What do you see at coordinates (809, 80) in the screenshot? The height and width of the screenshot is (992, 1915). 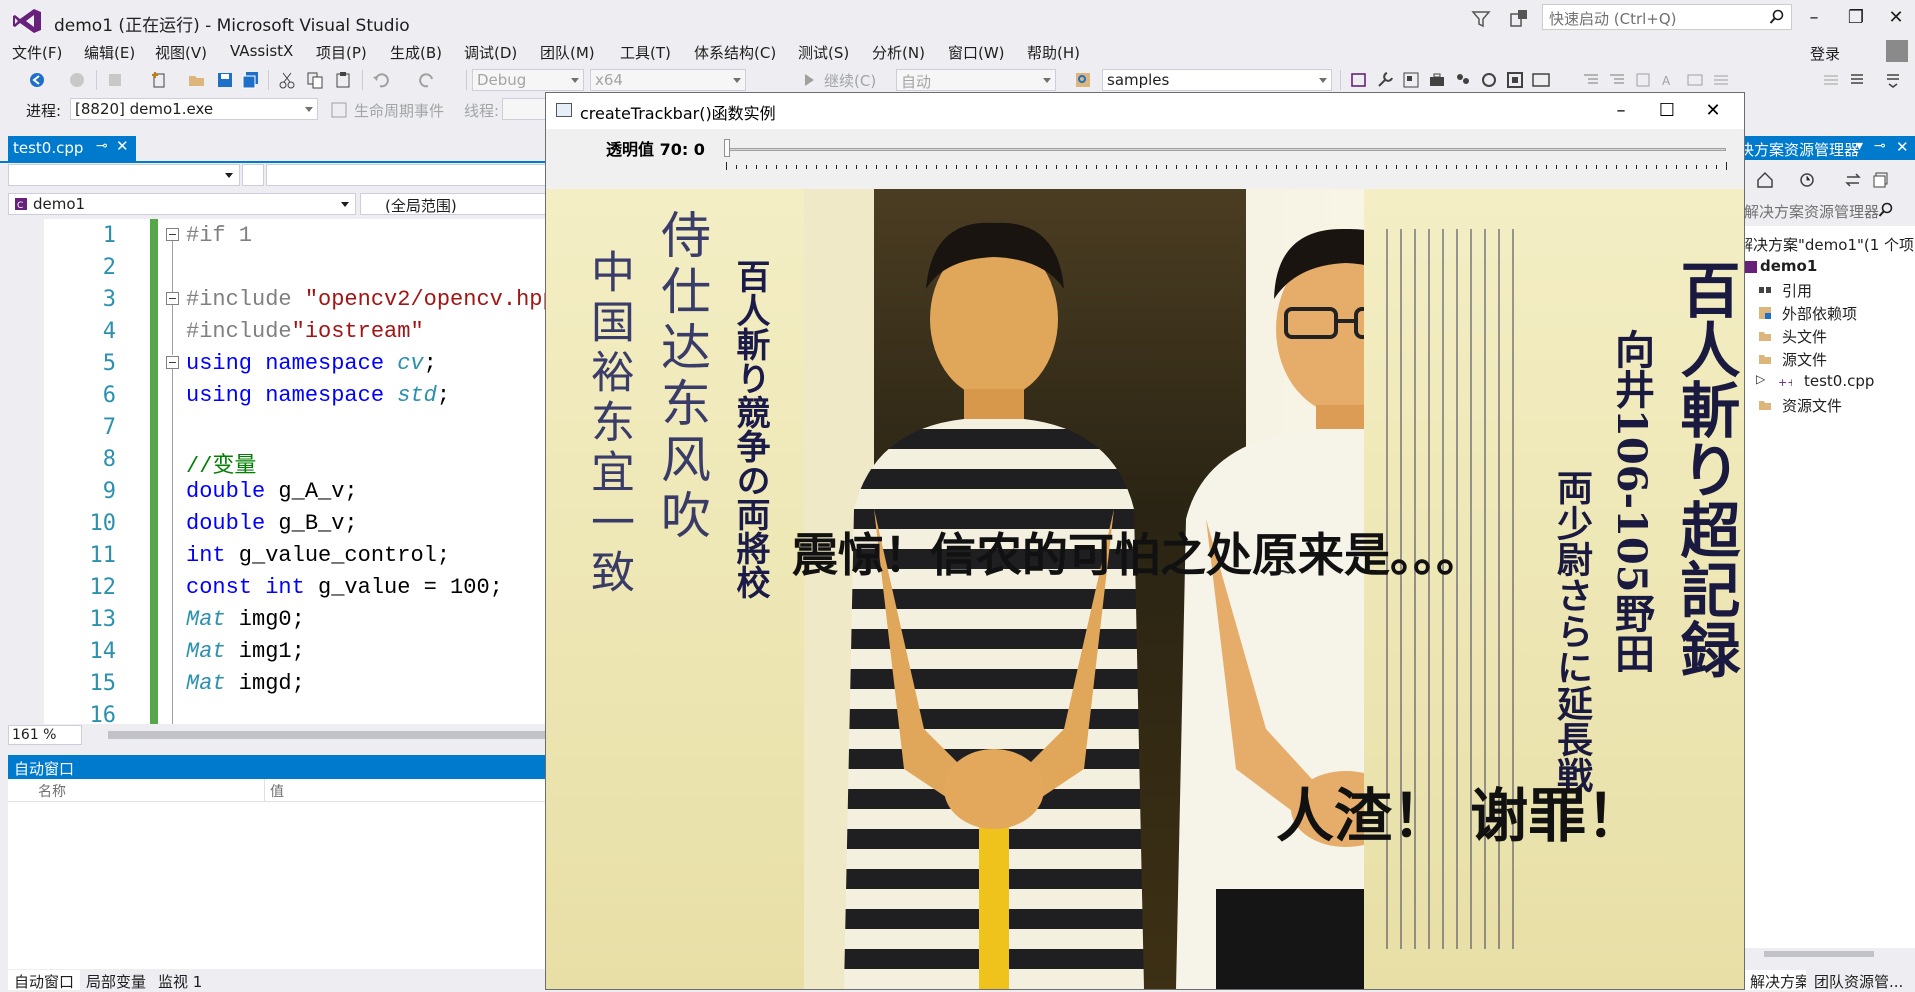 I see `continue-play-icon` at bounding box center [809, 80].